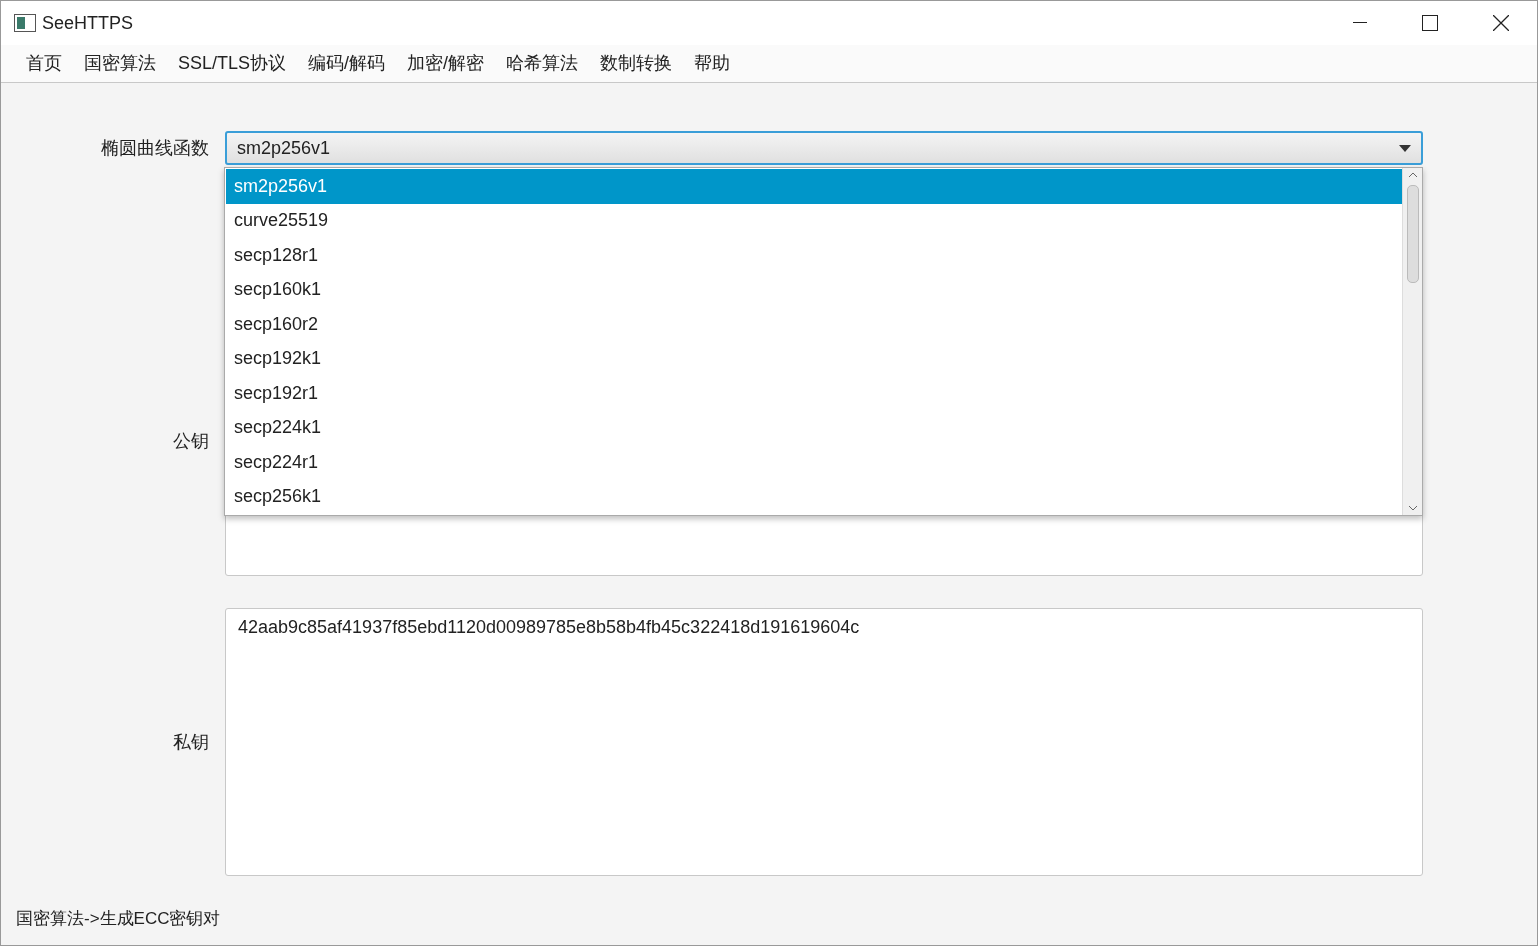  What do you see at coordinates (636, 63) in the screenshot?
I see `menu-item: 数制转换` at bounding box center [636, 63].